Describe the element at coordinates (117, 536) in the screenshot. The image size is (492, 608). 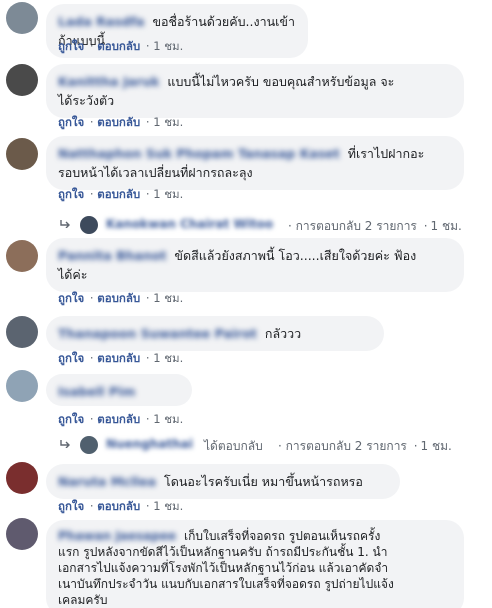
I see `commenter-name: Phawan Jaesapee` at that location.